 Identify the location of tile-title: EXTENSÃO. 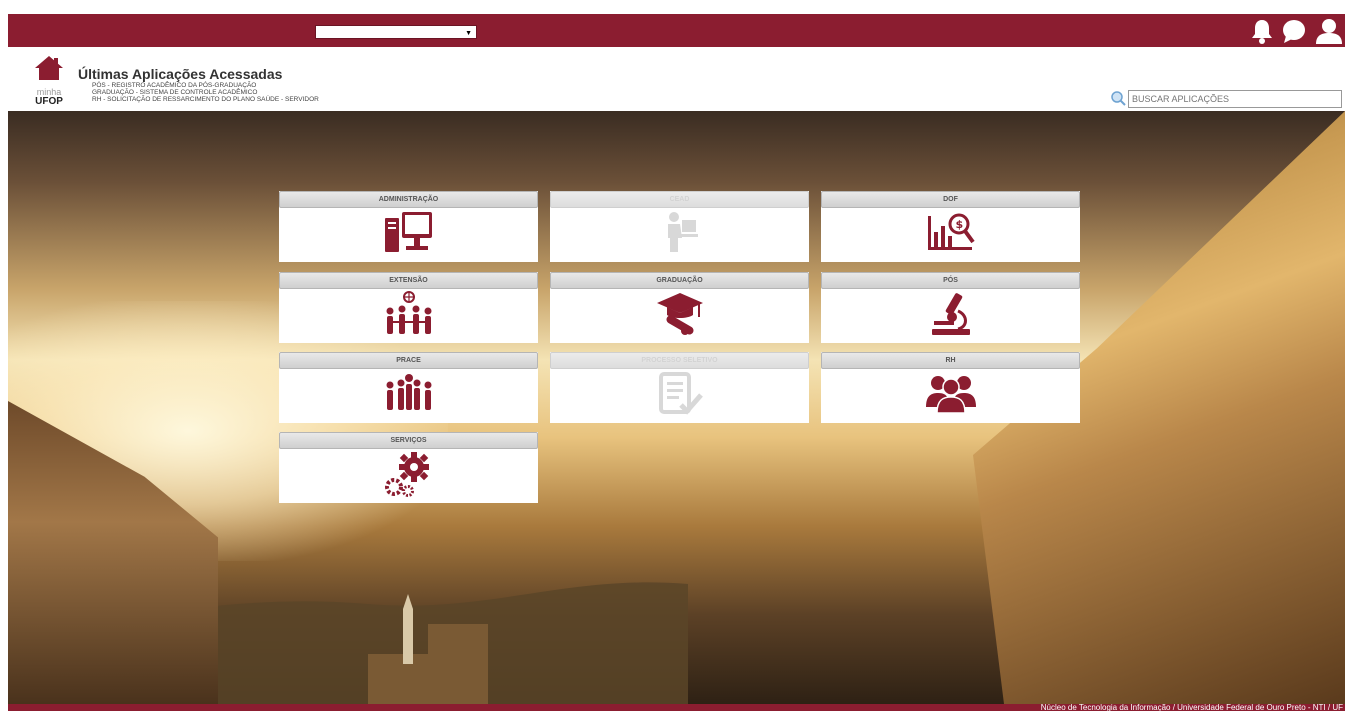
(408, 280).